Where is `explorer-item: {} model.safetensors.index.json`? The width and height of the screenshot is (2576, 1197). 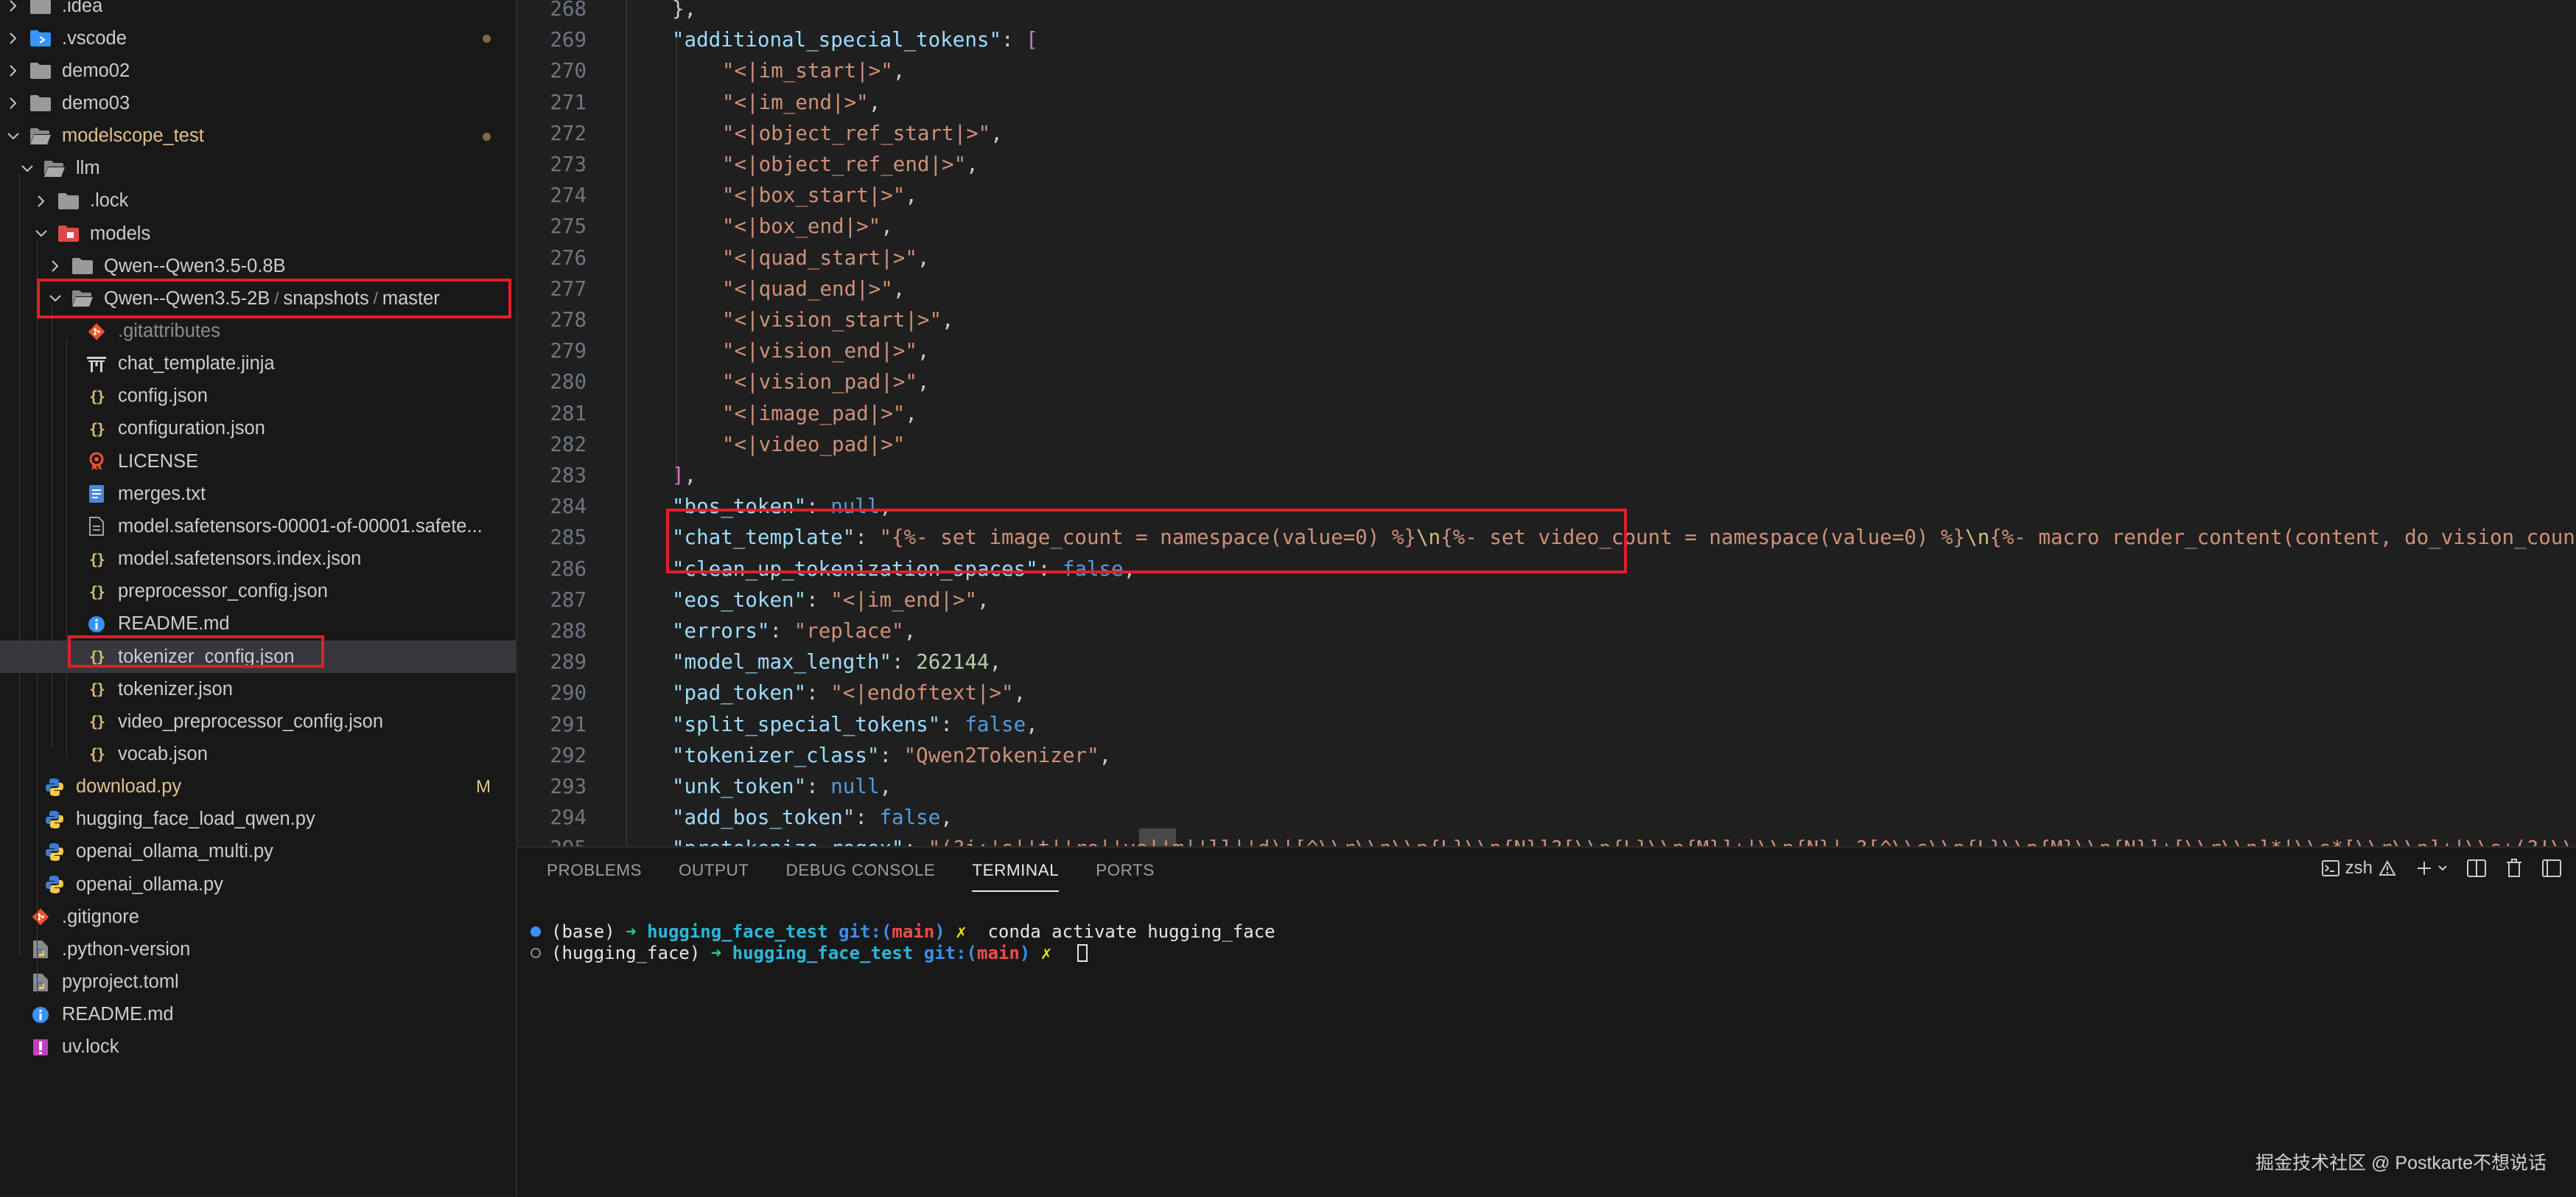 explorer-item: {} model.safetensors.index.json is located at coordinates (258, 559).